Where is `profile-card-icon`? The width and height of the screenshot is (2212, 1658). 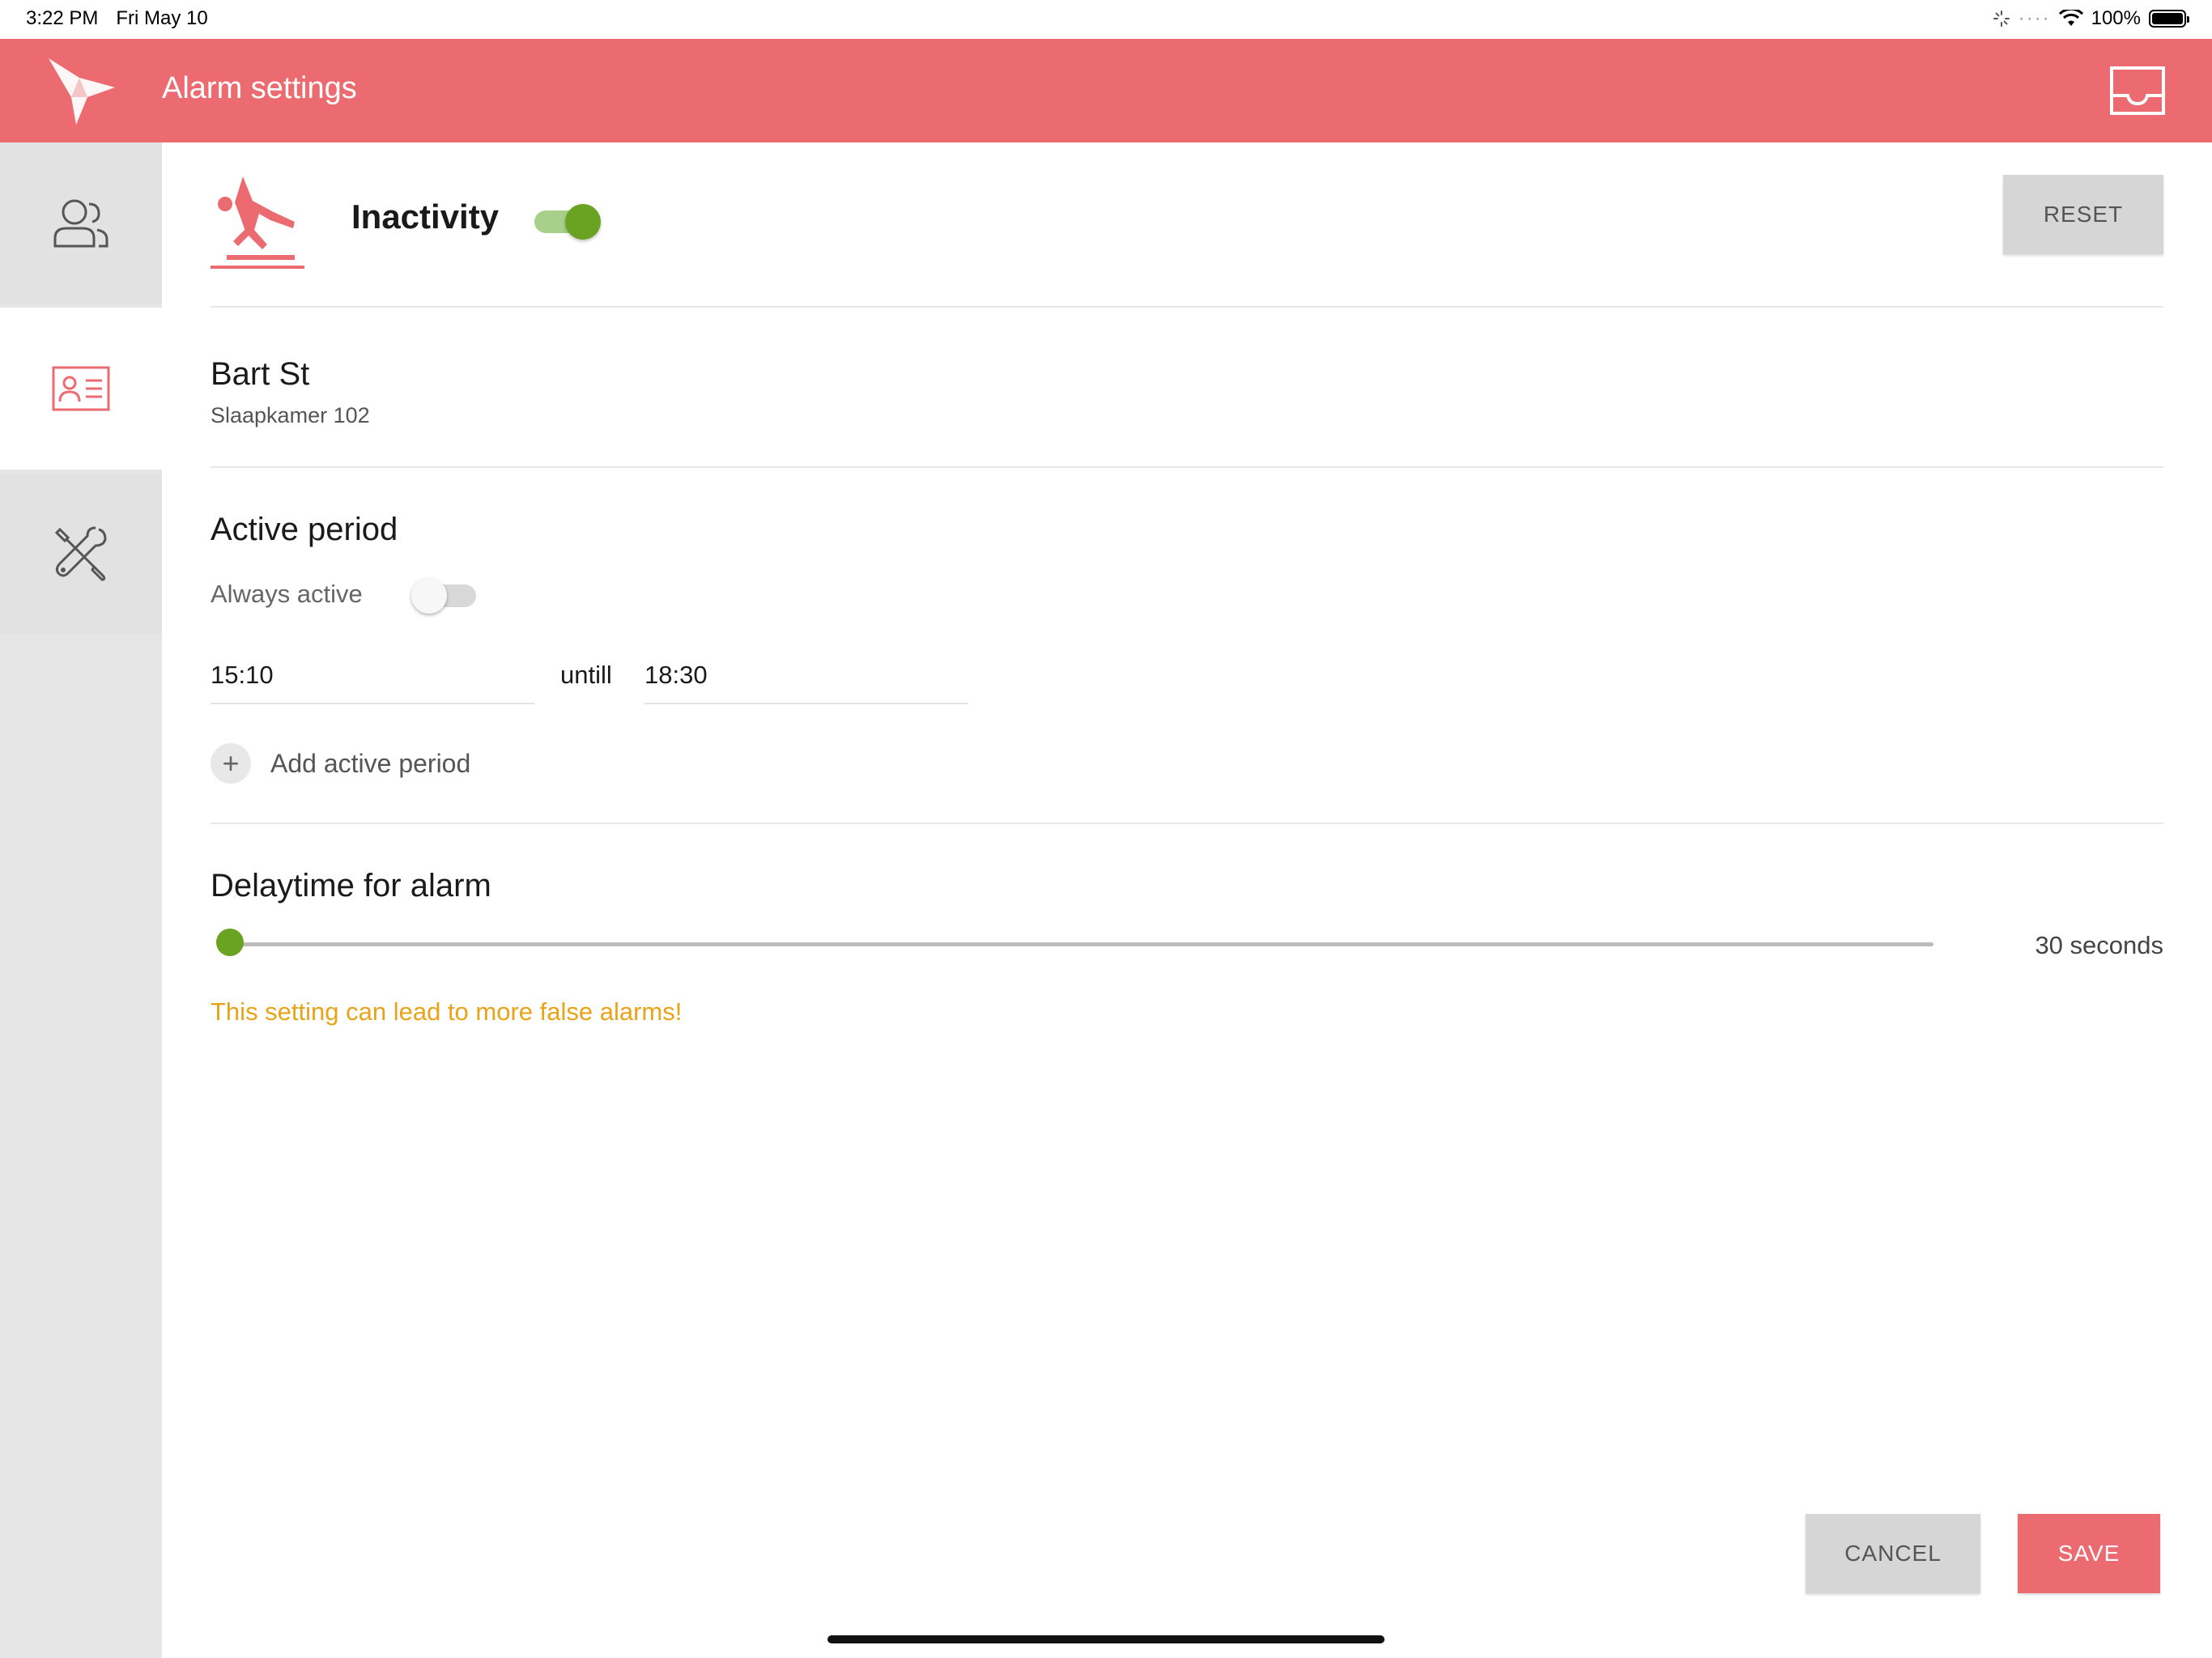
profile-card-icon is located at coordinates (81, 388).